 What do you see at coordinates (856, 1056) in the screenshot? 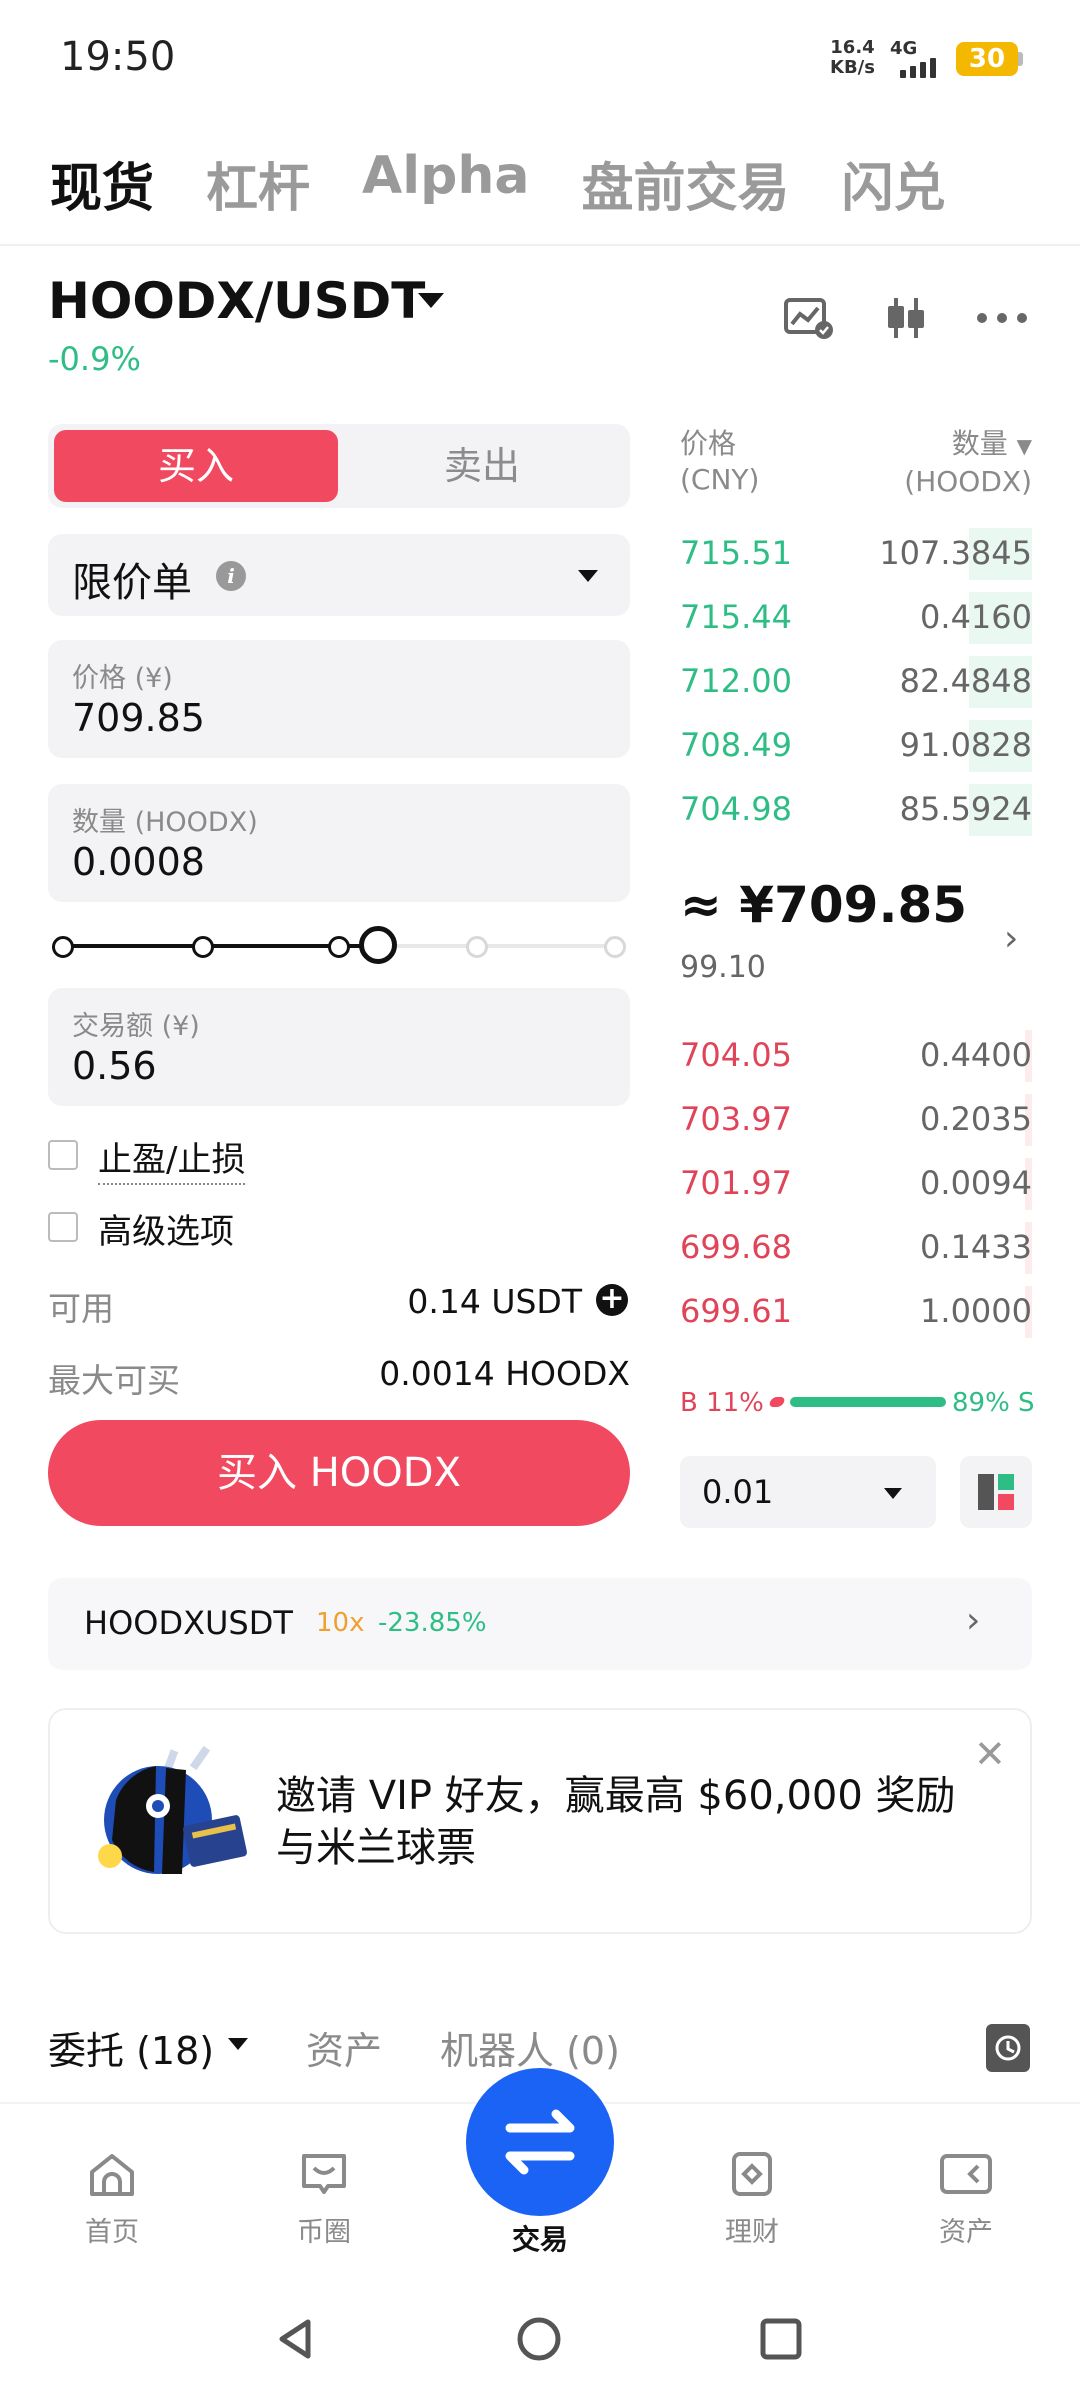
I see `bid-row: 704.05 0.4400` at bounding box center [856, 1056].